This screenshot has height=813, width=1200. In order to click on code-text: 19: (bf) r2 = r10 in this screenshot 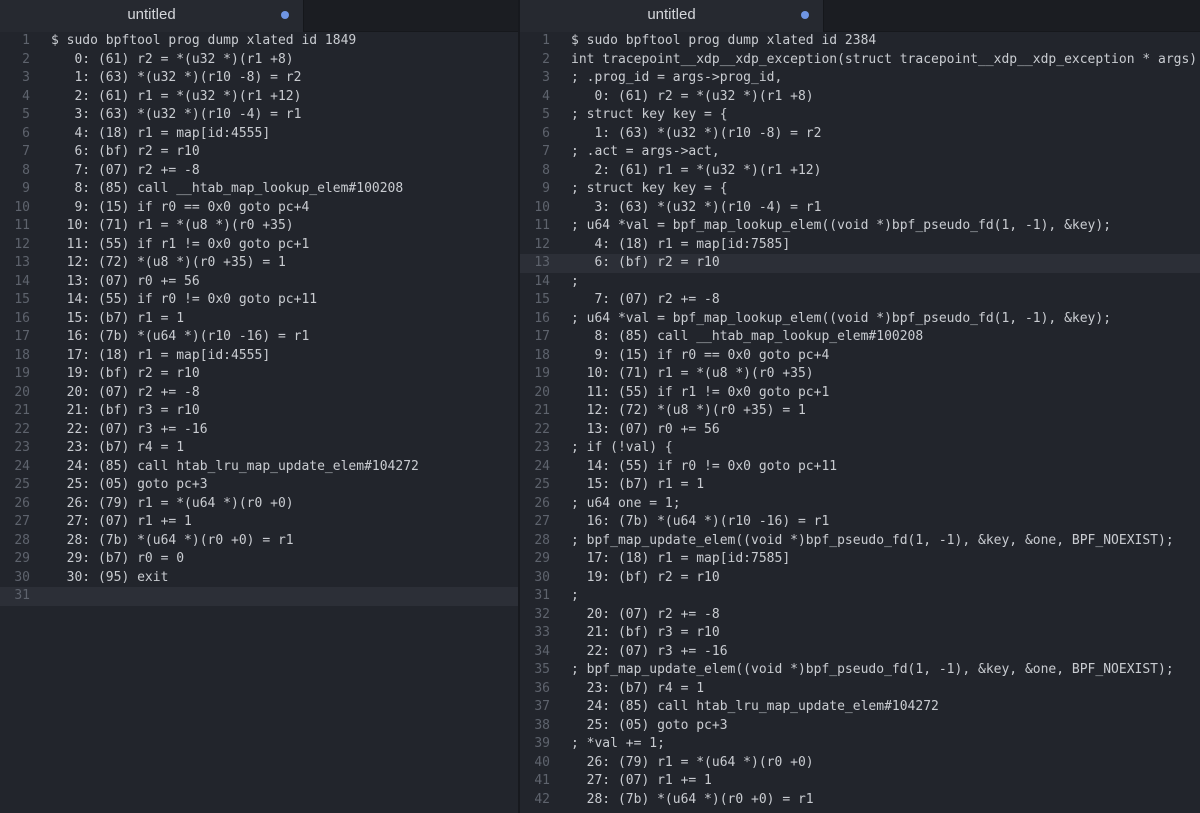, I will do `click(125, 373)`.